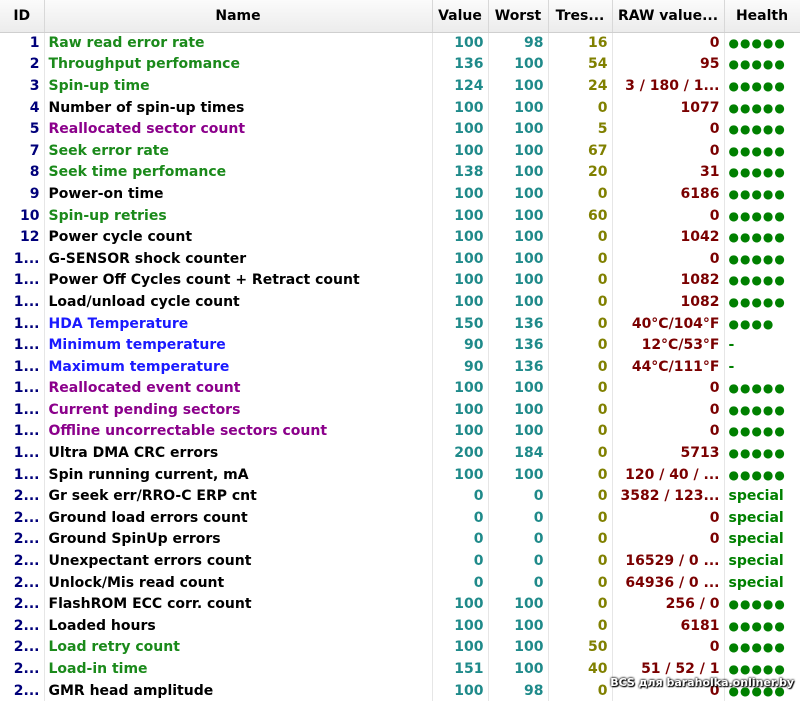 This screenshot has width=800, height=705. What do you see at coordinates (580, 64) in the screenshot?
I see `attribute-threshold: 54` at bounding box center [580, 64].